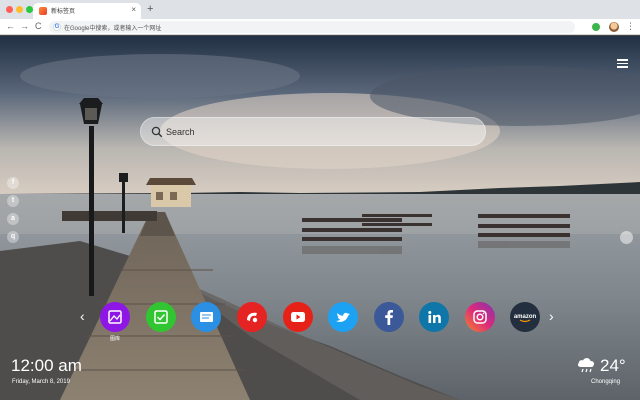  I want to click on dock-prev-button: ‹, so click(82, 316).